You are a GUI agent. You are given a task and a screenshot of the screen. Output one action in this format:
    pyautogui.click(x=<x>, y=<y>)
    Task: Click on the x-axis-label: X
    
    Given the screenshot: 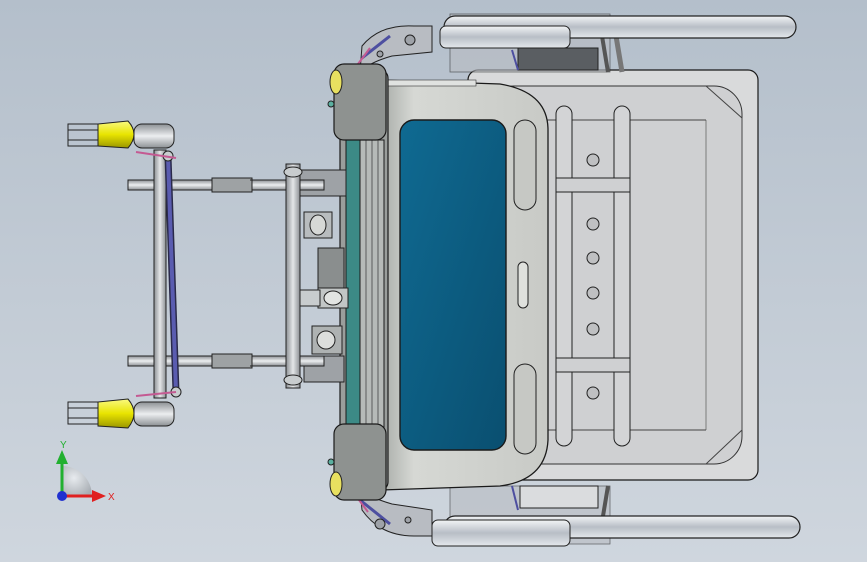 What is the action you would take?
    pyautogui.click(x=111, y=497)
    